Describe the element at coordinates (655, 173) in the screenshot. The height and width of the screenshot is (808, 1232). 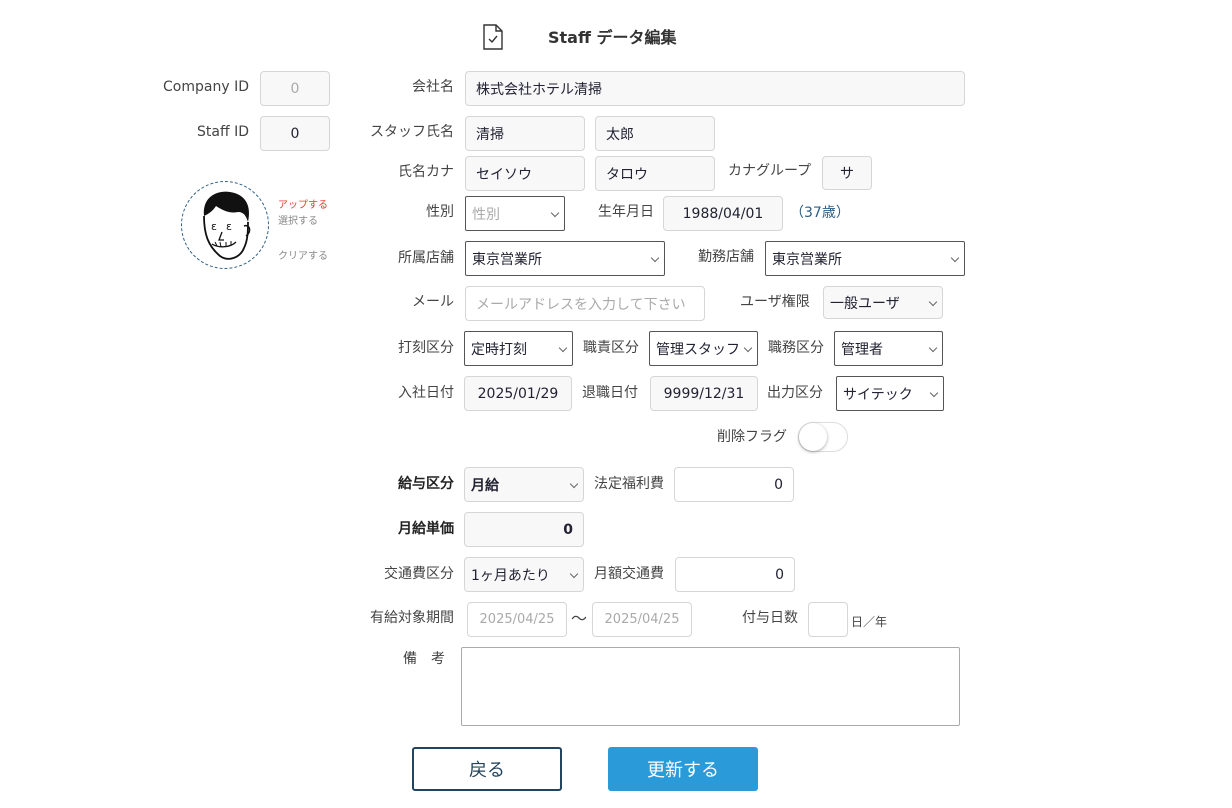
I see `first-kana-field: タロウ` at that location.